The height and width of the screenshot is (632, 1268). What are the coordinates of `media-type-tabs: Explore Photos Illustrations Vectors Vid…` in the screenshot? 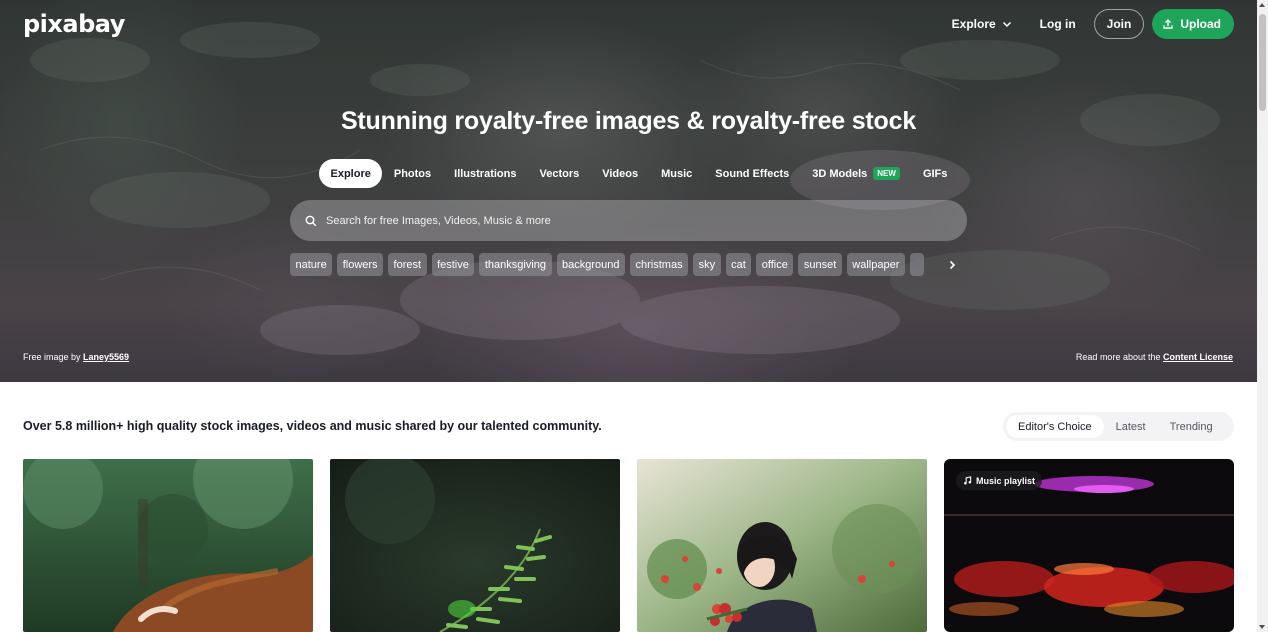 It's located at (639, 173).